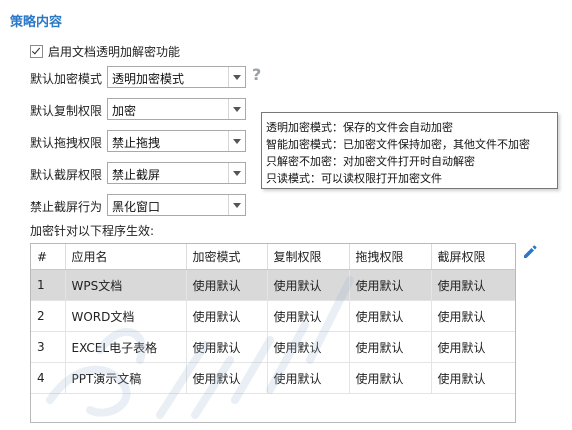 This screenshot has width=572, height=430. What do you see at coordinates (126, 285) in the screenshot?
I see `cell-app: WPS文档` at bounding box center [126, 285].